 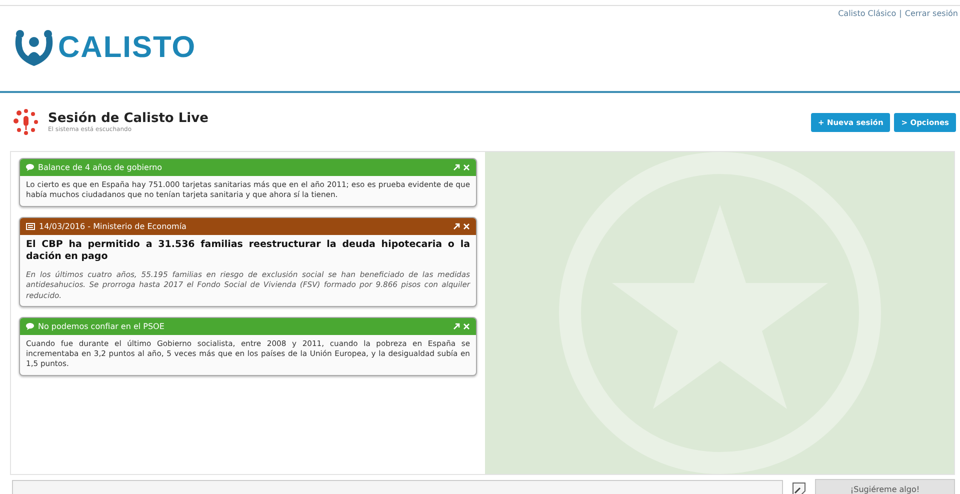 I want to click on newspaper-icon, so click(x=30, y=226).